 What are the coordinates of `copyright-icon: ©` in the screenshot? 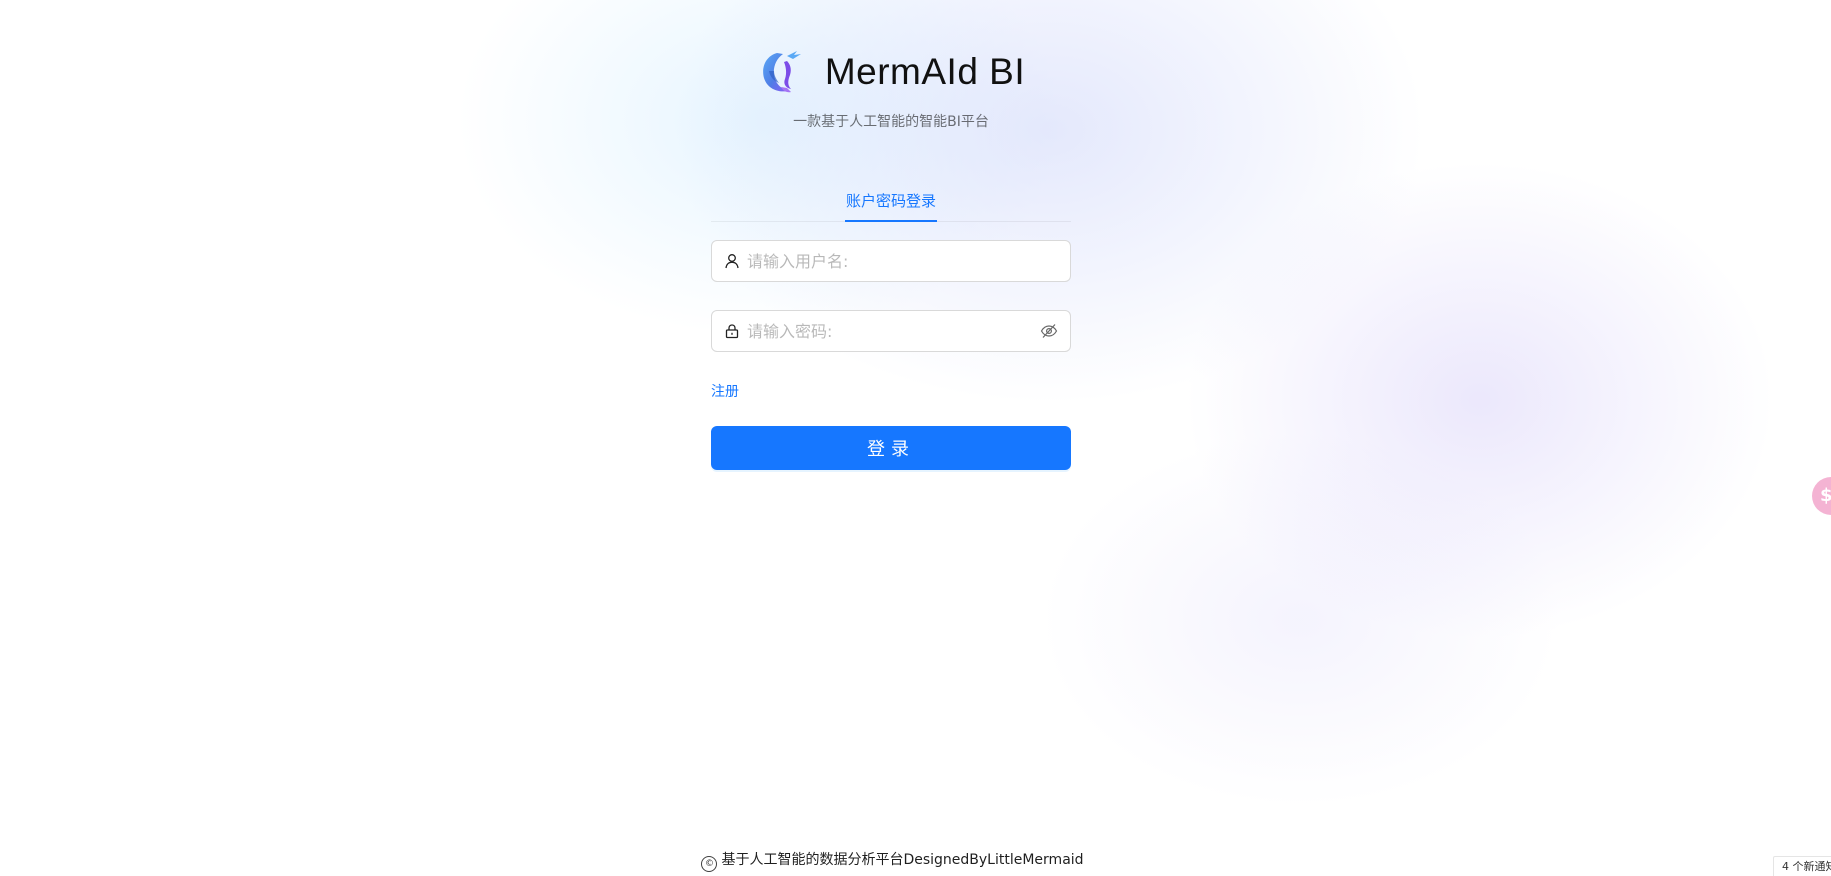 It's located at (709, 864).